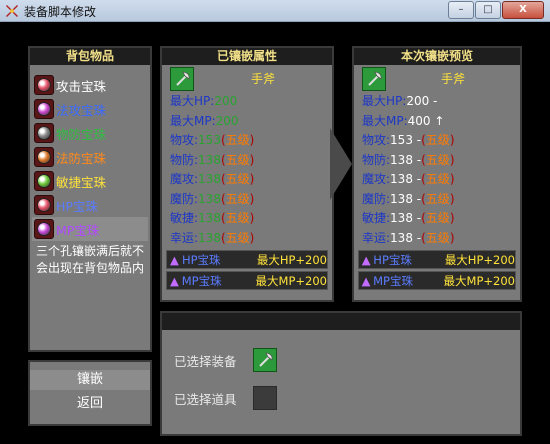  Describe the element at coordinates (341, 321) in the screenshot. I see `selection-header` at that location.